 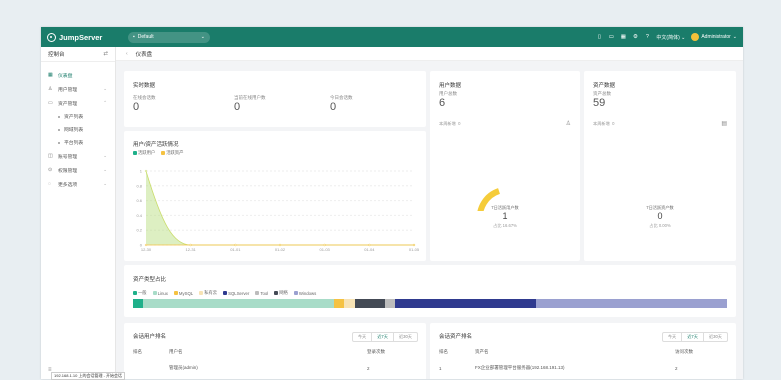 What do you see at coordinates (304, 293) in the screenshot?
I see `legend-item: Windows` at bounding box center [304, 293].